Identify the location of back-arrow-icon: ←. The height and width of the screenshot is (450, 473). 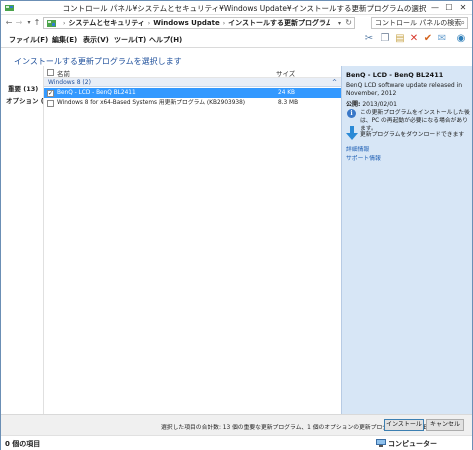
(9, 23).